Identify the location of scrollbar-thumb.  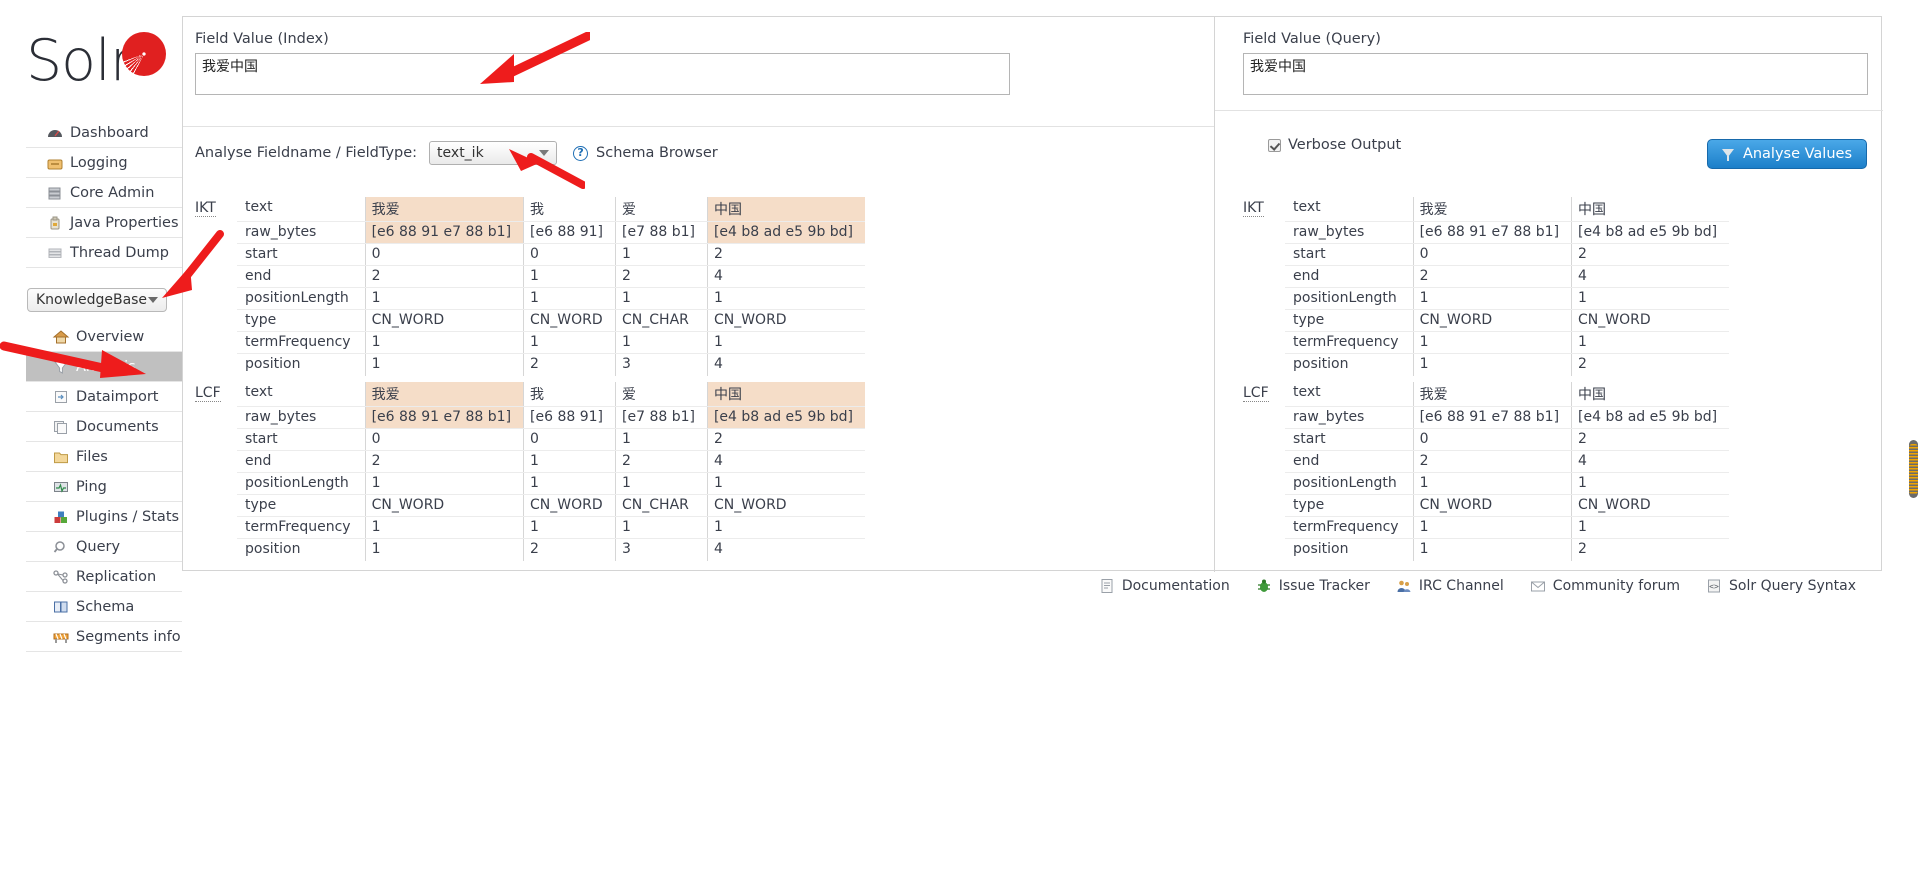
(1913, 469).